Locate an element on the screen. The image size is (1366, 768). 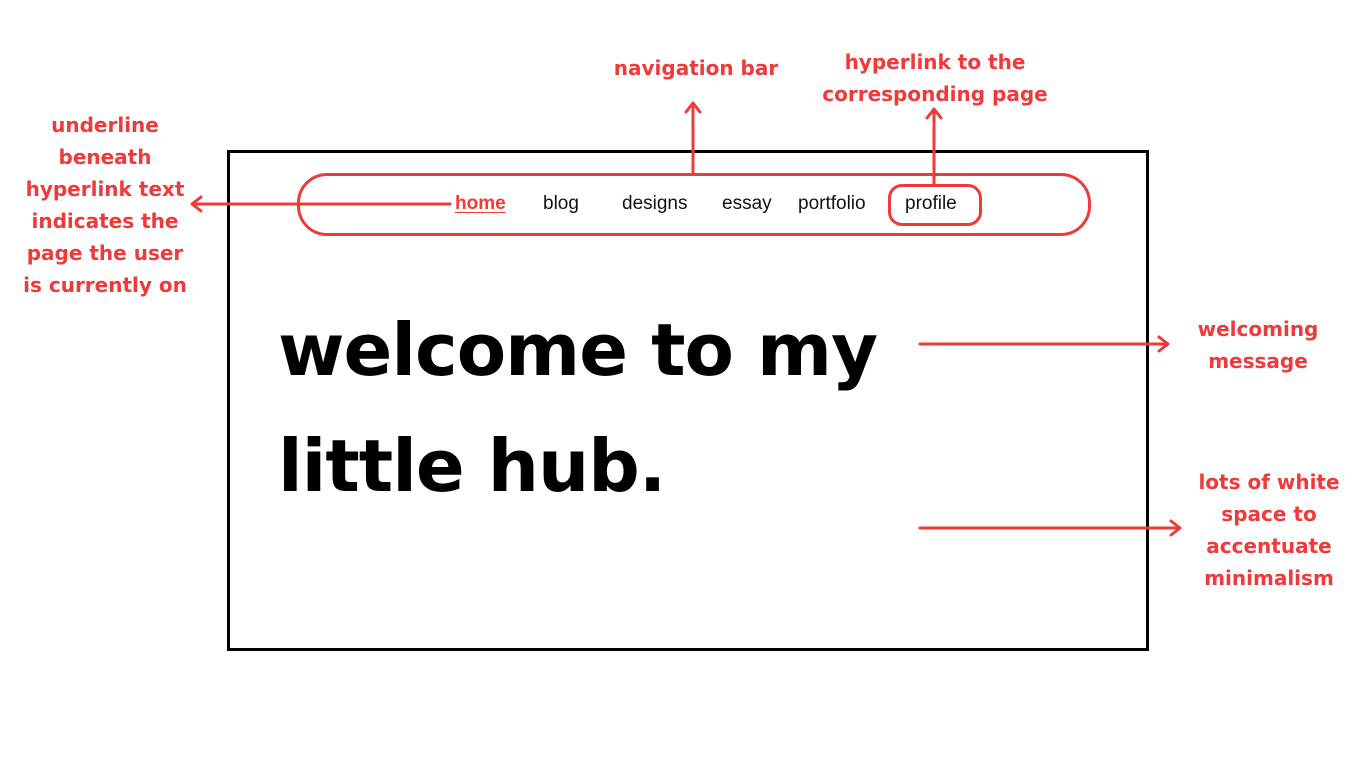
nav-link-home: home is located at coordinates (480, 204).